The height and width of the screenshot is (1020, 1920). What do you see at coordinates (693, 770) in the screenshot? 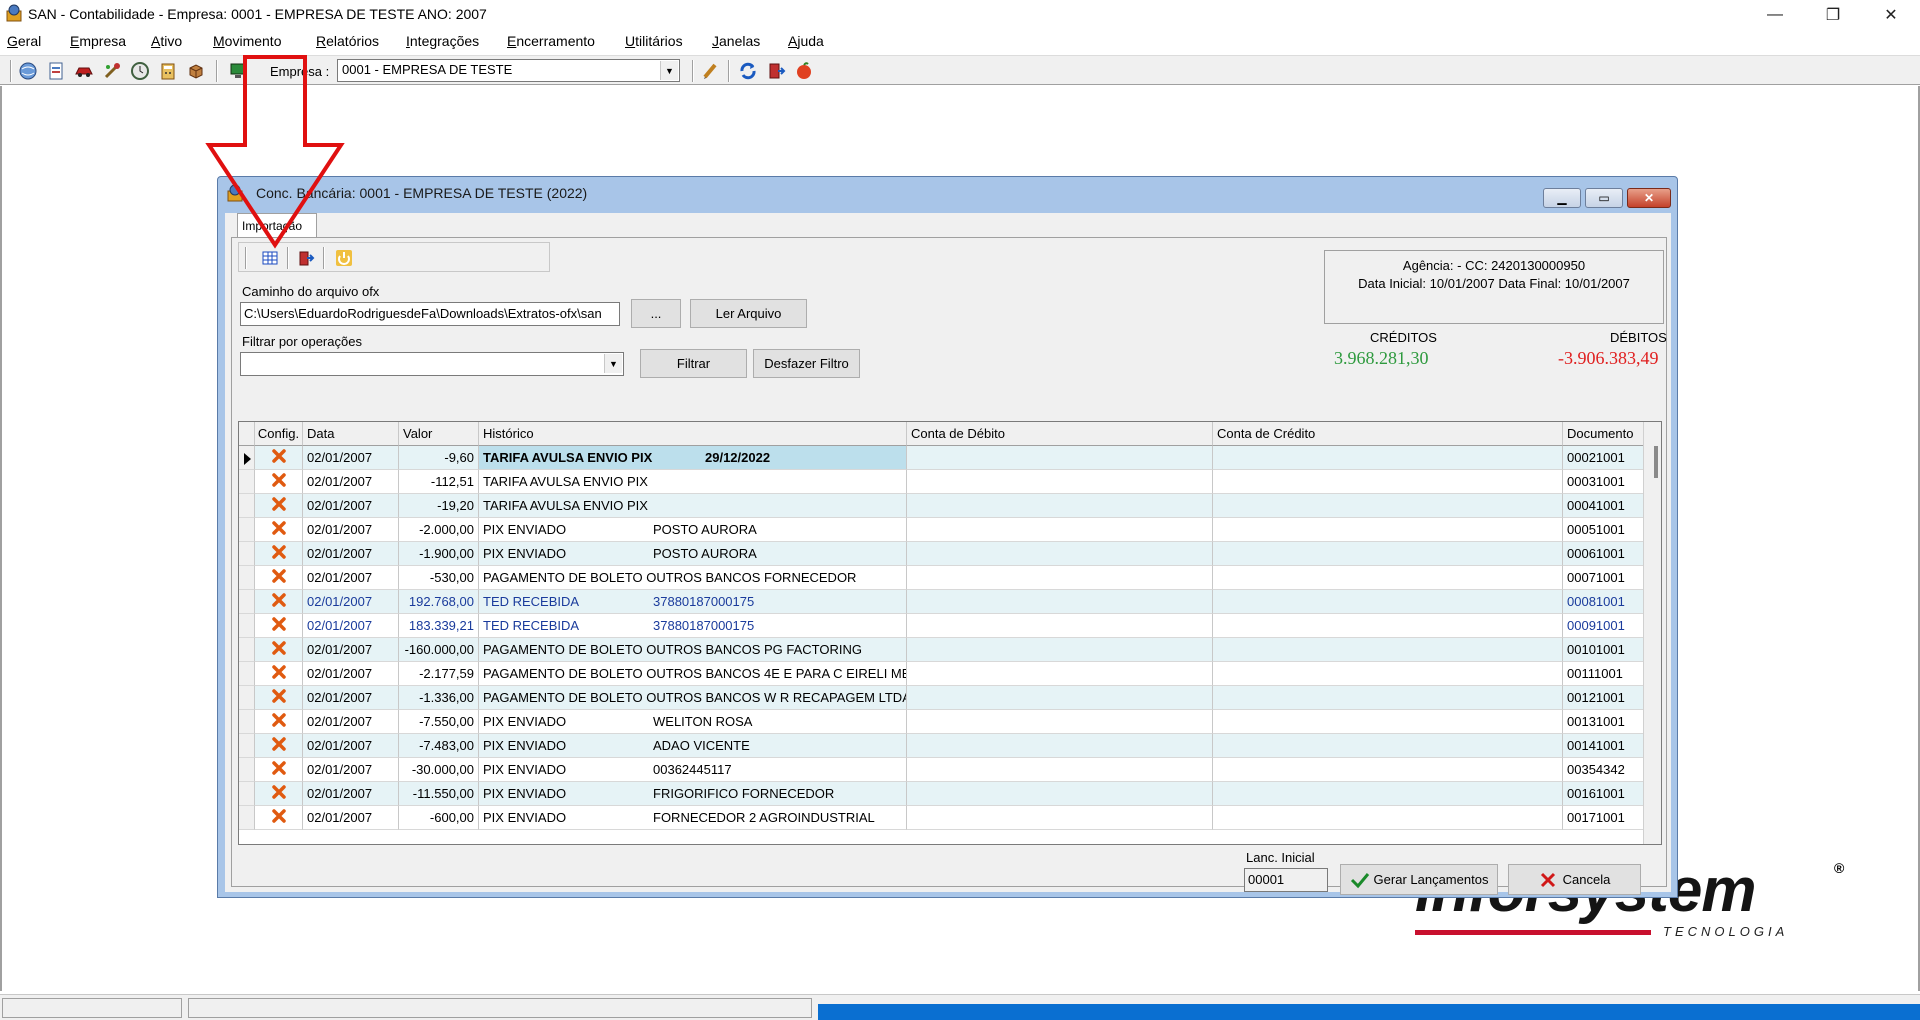
I see `row-historico-cell: PIX ENVIADO 00362445117` at bounding box center [693, 770].